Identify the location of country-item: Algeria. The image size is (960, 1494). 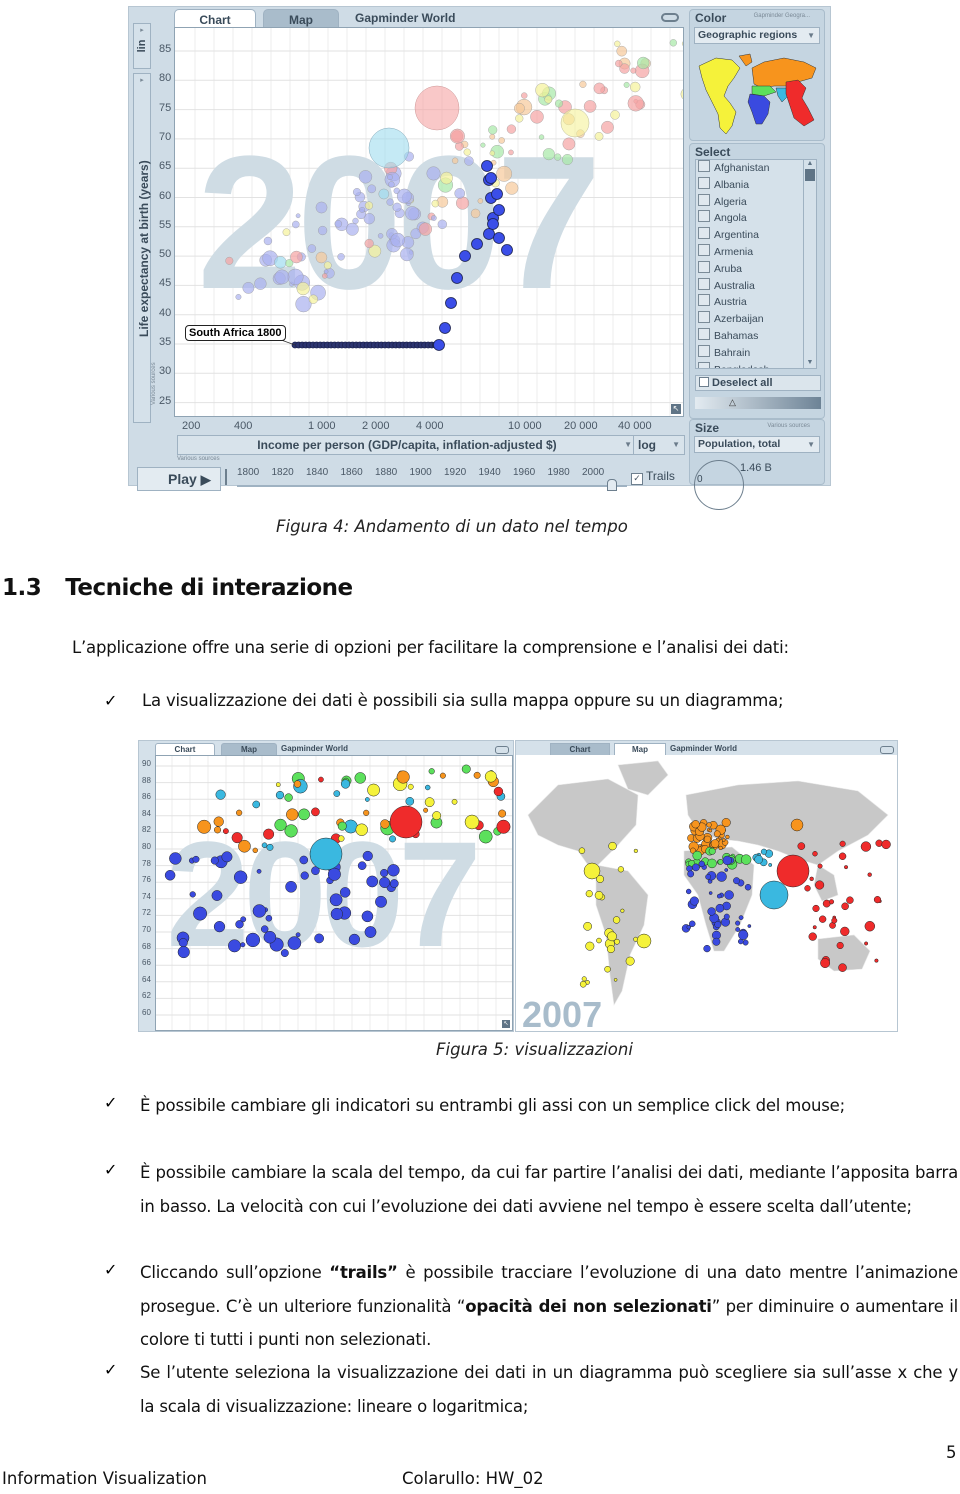
(751, 202).